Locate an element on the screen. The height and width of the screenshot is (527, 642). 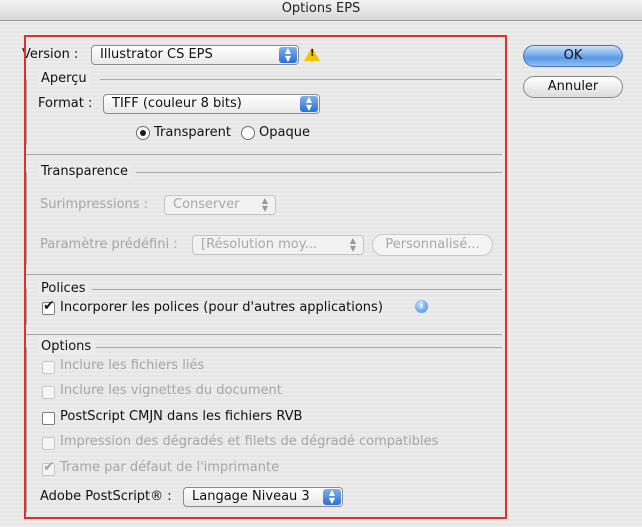
ok-button: OK is located at coordinates (573, 56).